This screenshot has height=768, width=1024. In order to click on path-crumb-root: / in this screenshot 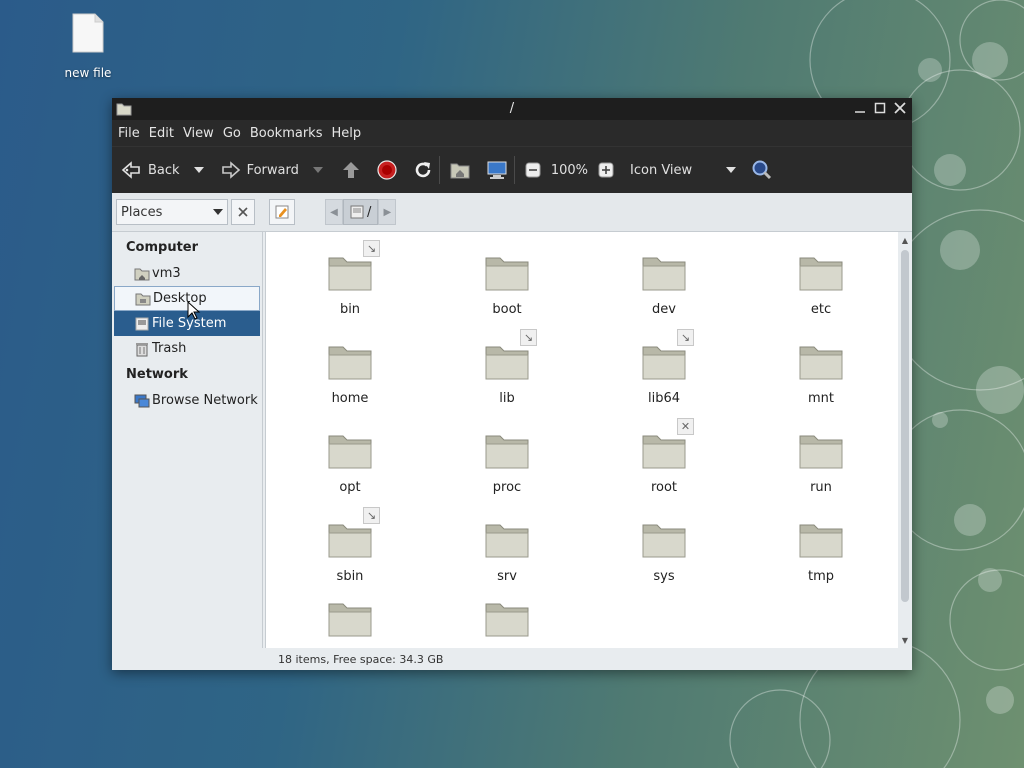, I will do `click(361, 212)`.